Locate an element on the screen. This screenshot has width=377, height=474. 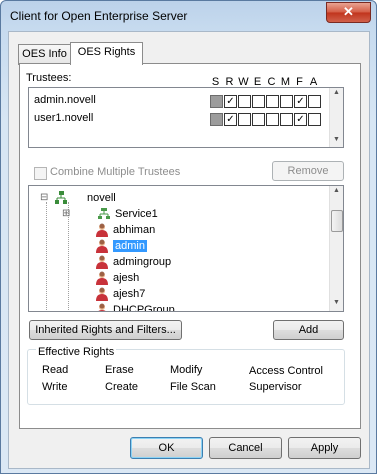
tree-item-label: admin is located at coordinates (130, 246).